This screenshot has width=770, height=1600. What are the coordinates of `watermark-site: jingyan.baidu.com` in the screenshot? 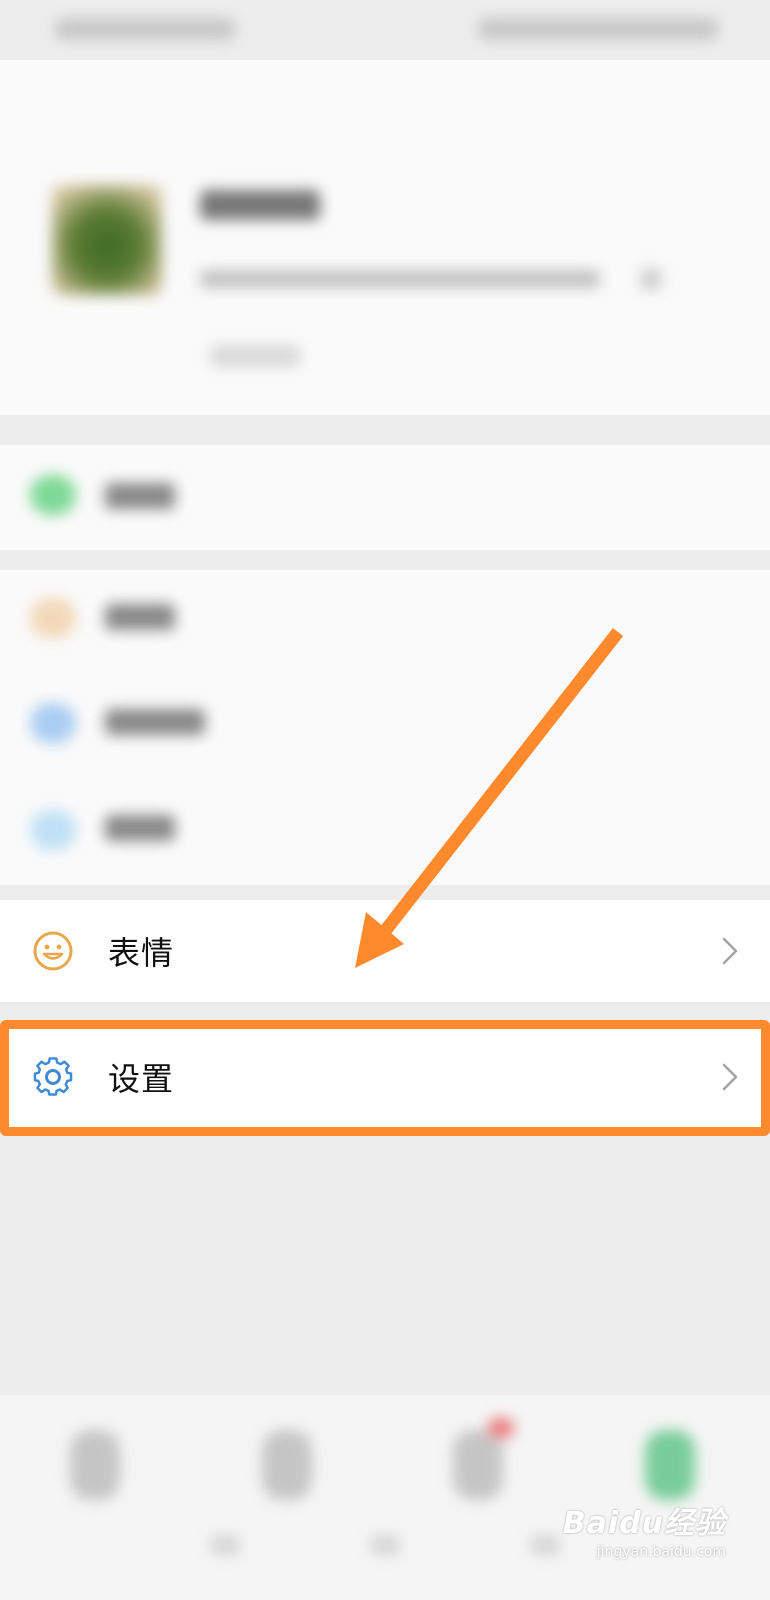 It's located at (661, 1552).